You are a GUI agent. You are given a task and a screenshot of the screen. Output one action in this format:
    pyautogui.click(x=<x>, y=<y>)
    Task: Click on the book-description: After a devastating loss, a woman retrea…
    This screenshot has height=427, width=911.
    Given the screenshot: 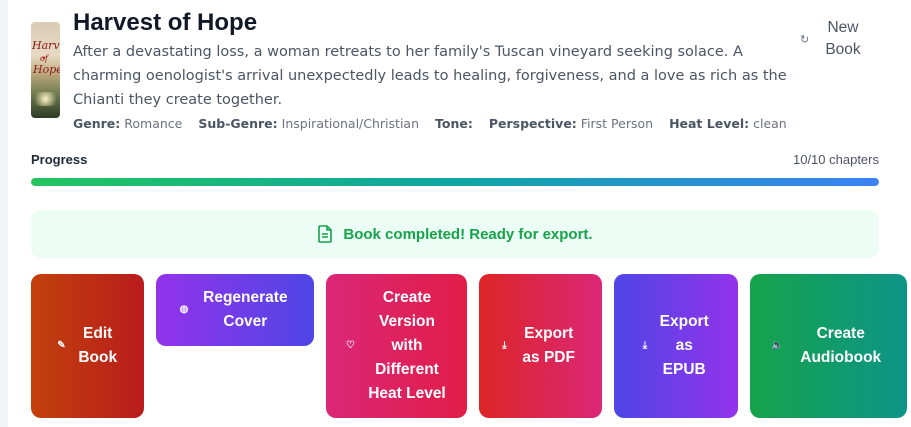 What is the action you would take?
    pyautogui.click(x=430, y=76)
    